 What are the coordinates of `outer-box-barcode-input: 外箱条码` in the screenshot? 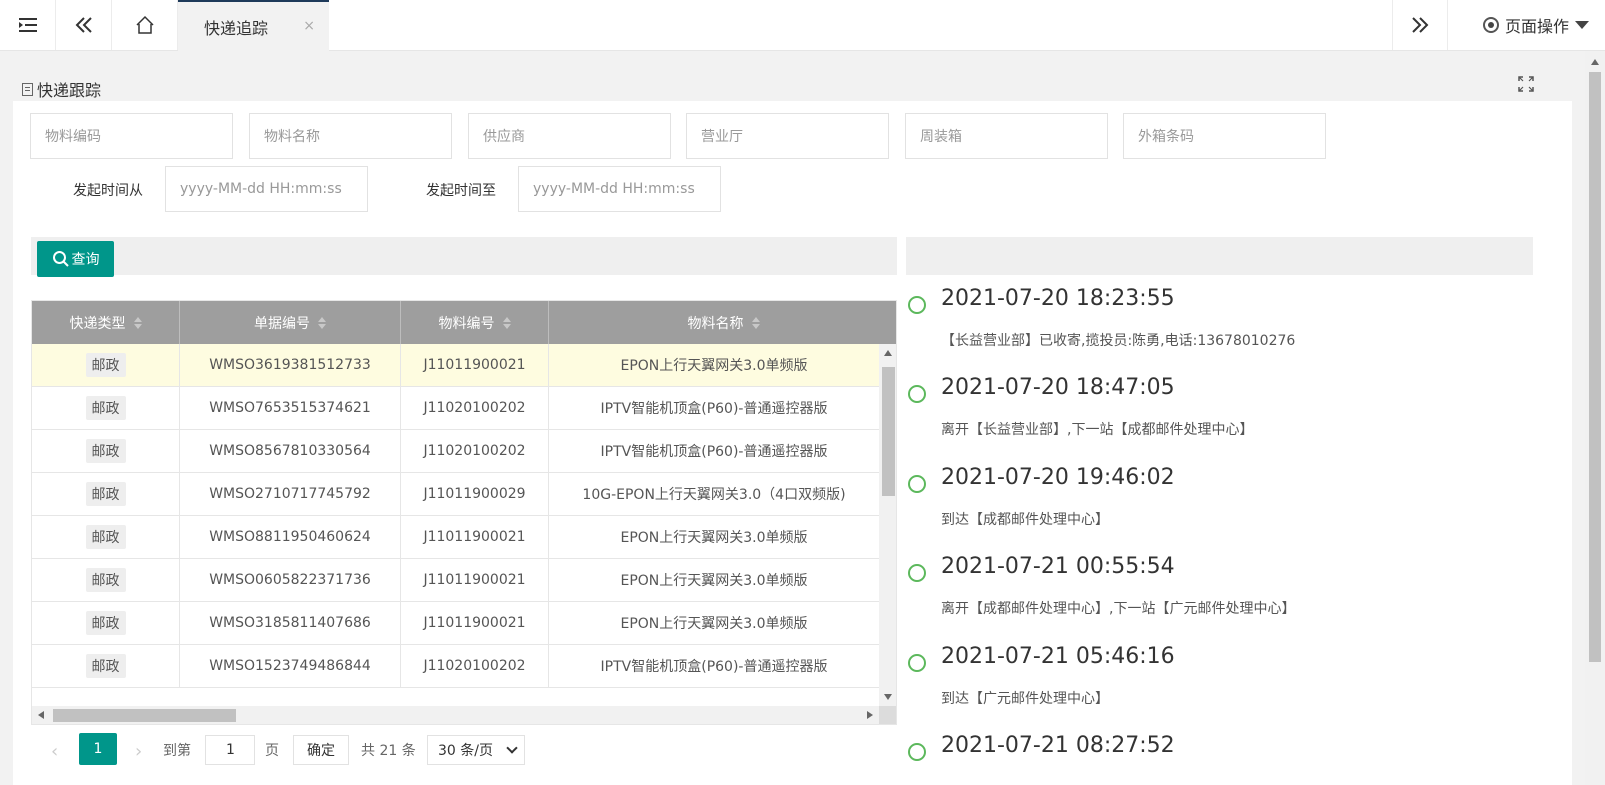 It's located at (1224, 136).